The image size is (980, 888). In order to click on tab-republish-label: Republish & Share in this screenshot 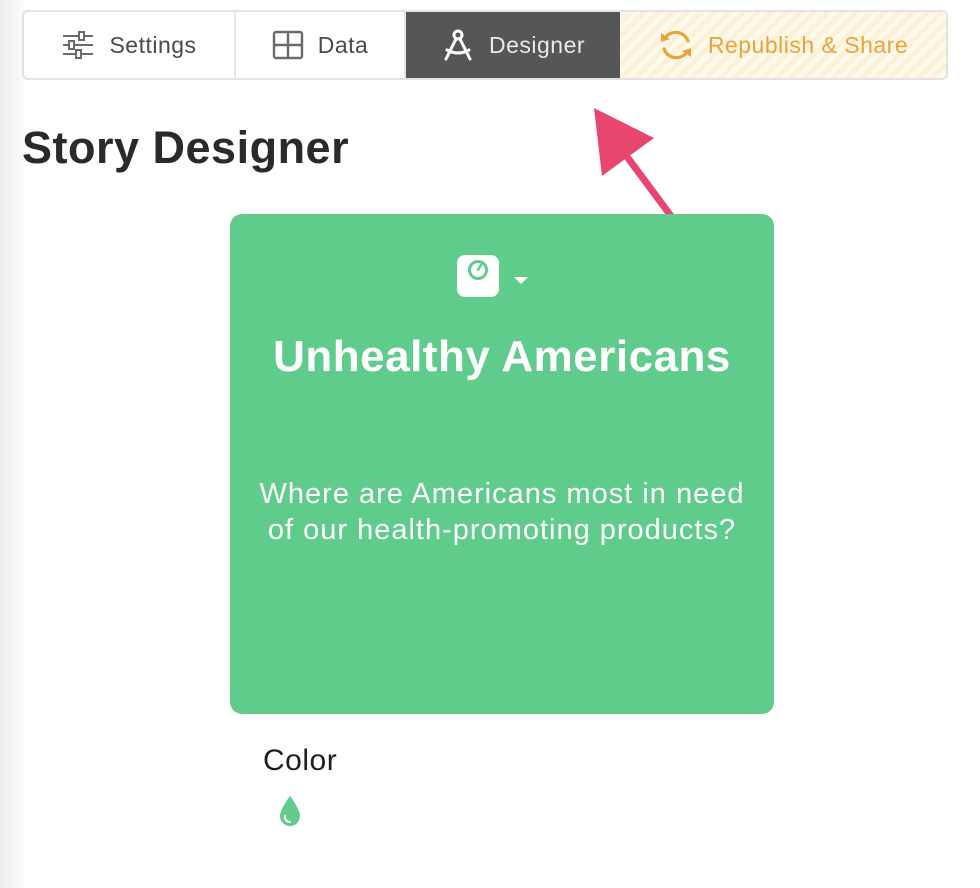, I will do `click(808, 44)`.